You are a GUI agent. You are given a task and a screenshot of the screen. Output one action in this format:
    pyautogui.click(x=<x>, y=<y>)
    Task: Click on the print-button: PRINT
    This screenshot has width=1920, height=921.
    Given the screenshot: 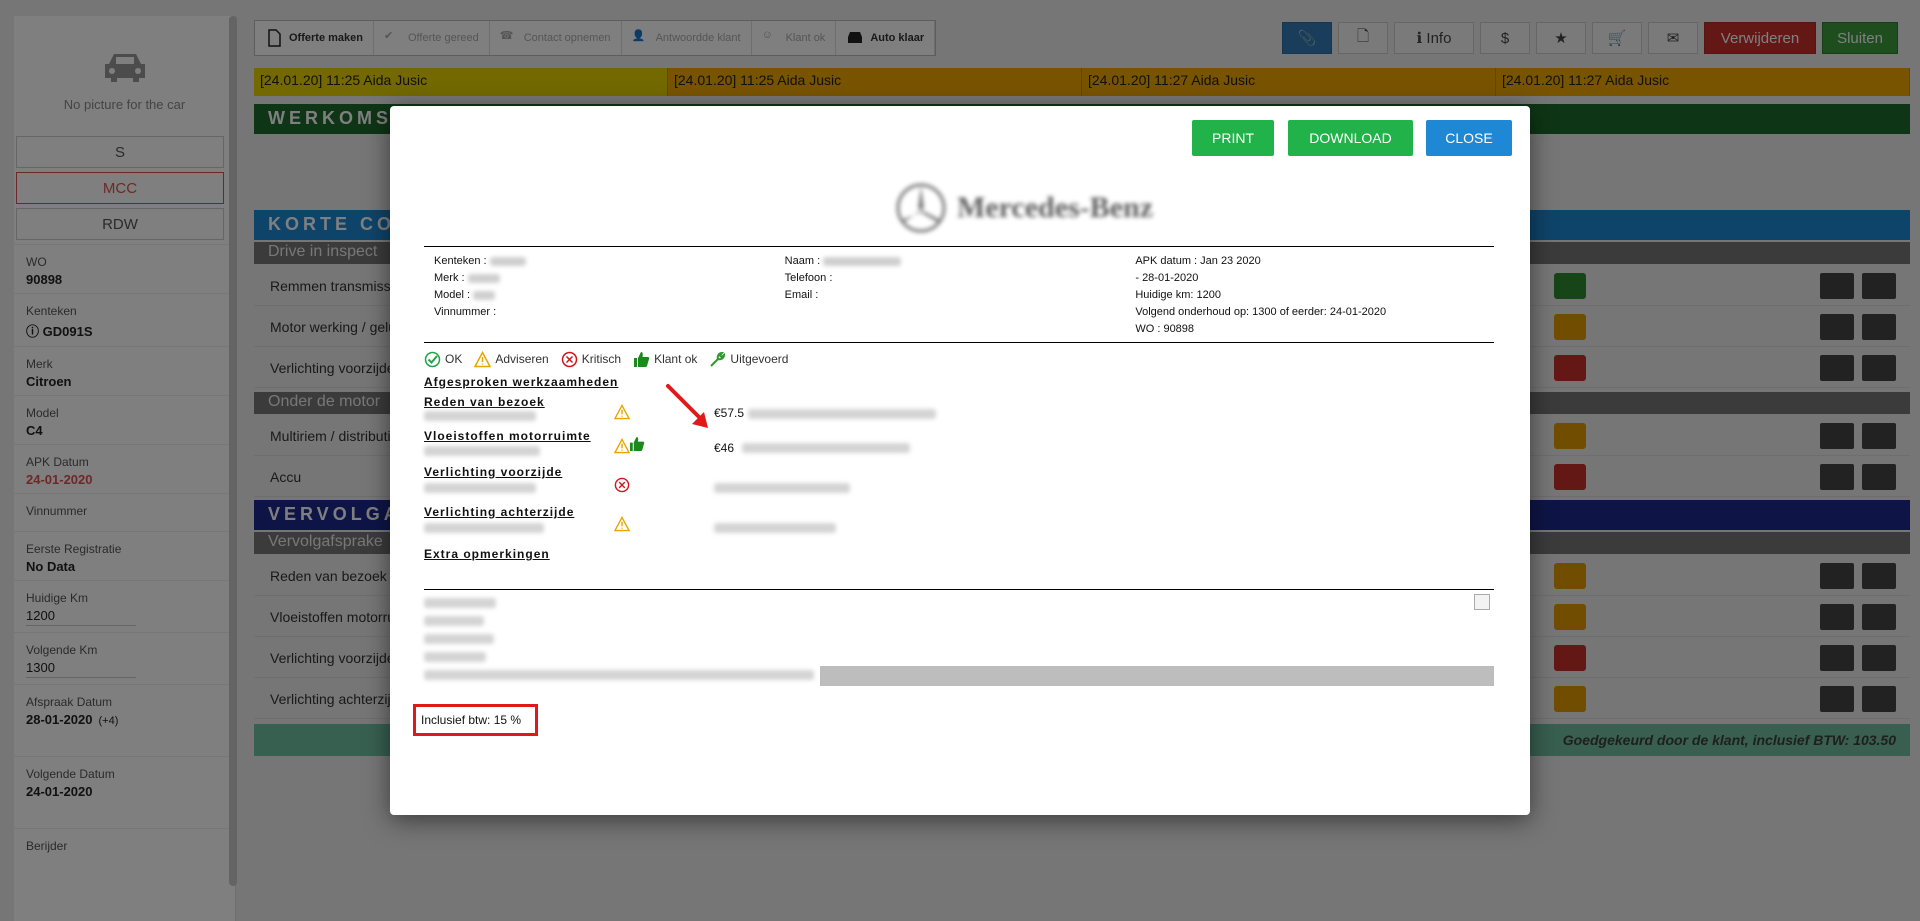 What is the action you would take?
    pyautogui.click(x=1233, y=138)
    